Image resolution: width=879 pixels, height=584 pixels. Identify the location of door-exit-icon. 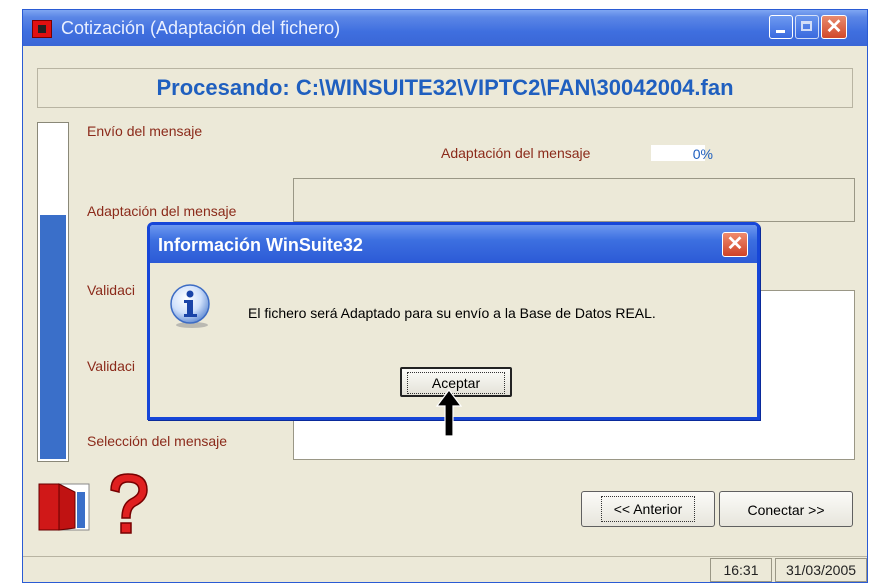
(65, 506).